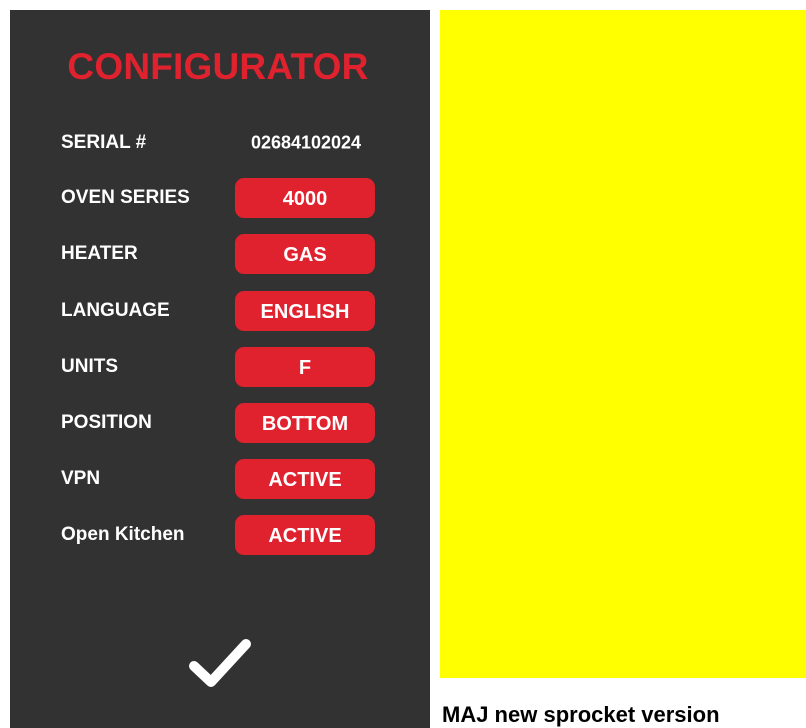 The image size is (806, 728). I want to click on vpn-label: VPN, so click(81, 478).